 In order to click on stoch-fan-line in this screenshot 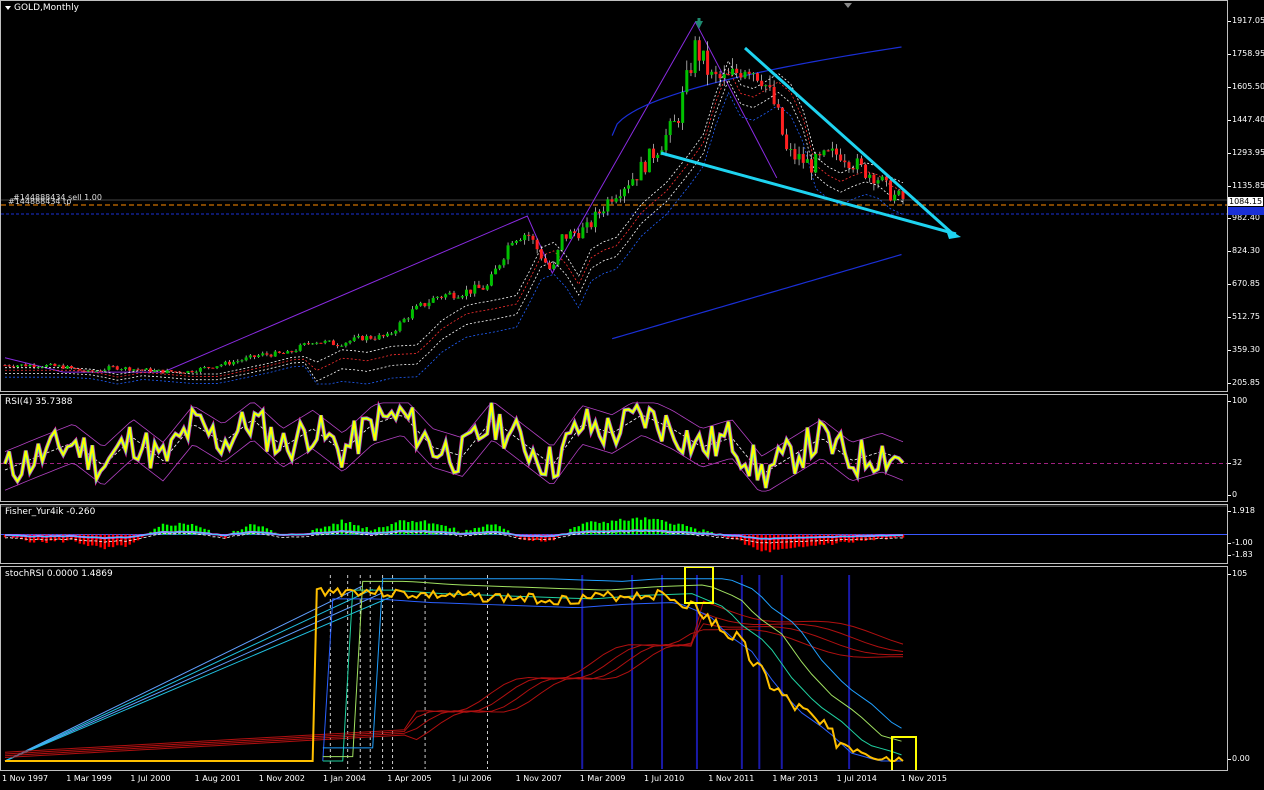, I will do `click(198, 678)`.